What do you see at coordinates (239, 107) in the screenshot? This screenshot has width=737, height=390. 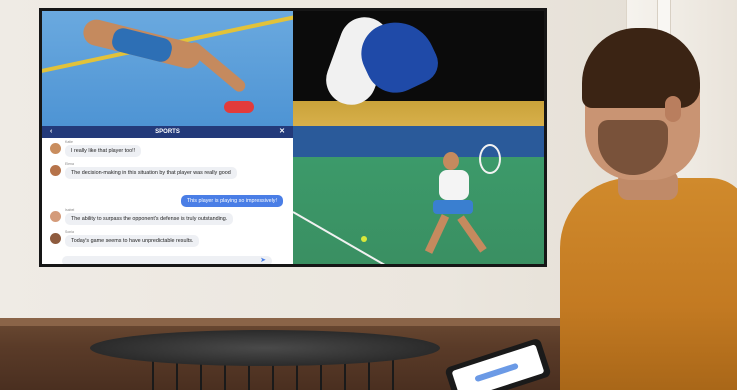 I see `jumper-shoe` at bounding box center [239, 107].